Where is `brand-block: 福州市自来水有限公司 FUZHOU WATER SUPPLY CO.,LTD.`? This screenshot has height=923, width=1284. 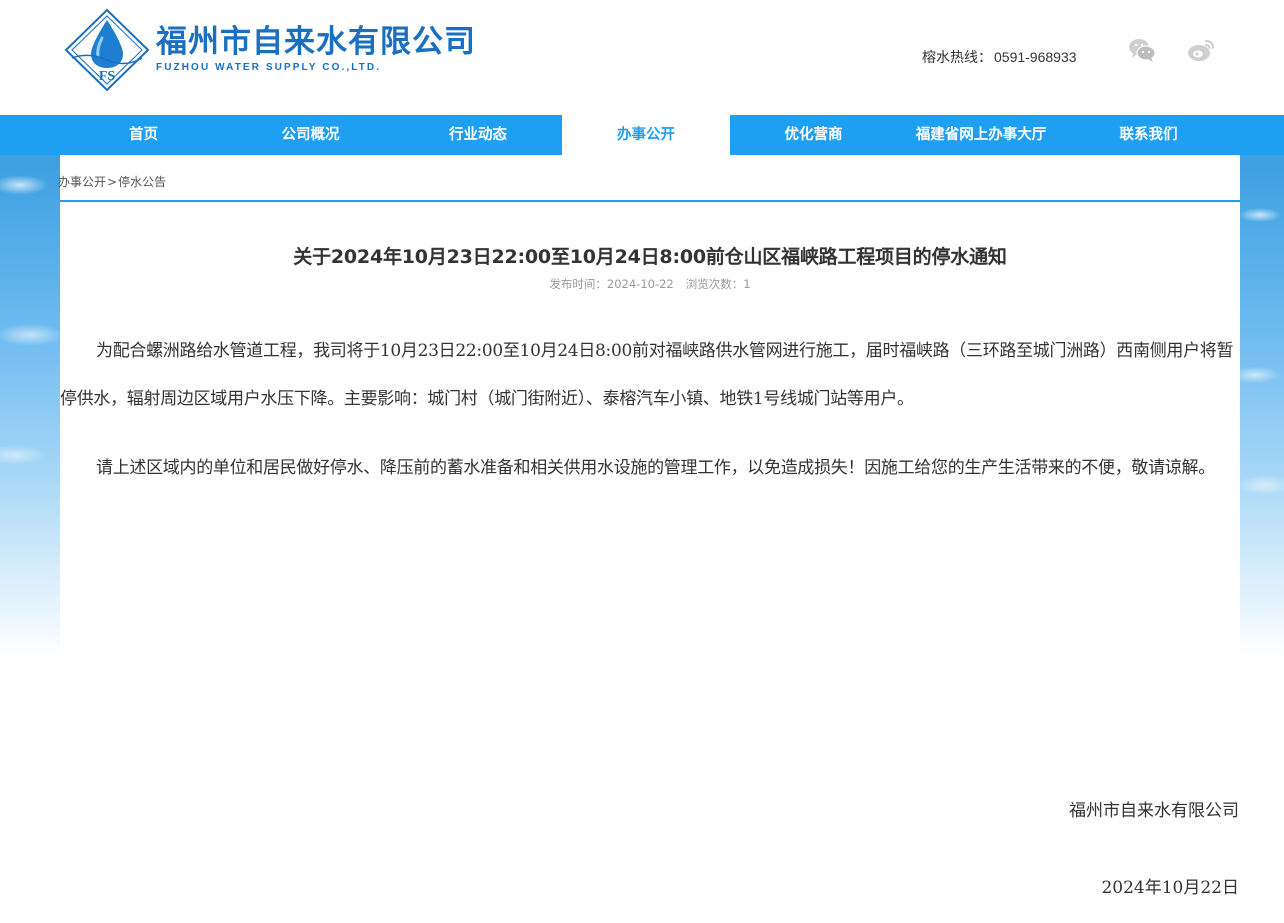
brand-block: 福州市自来水有限公司 FUZHOU WATER SUPPLY CO.,LTD. is located at coordinates (316, 48).